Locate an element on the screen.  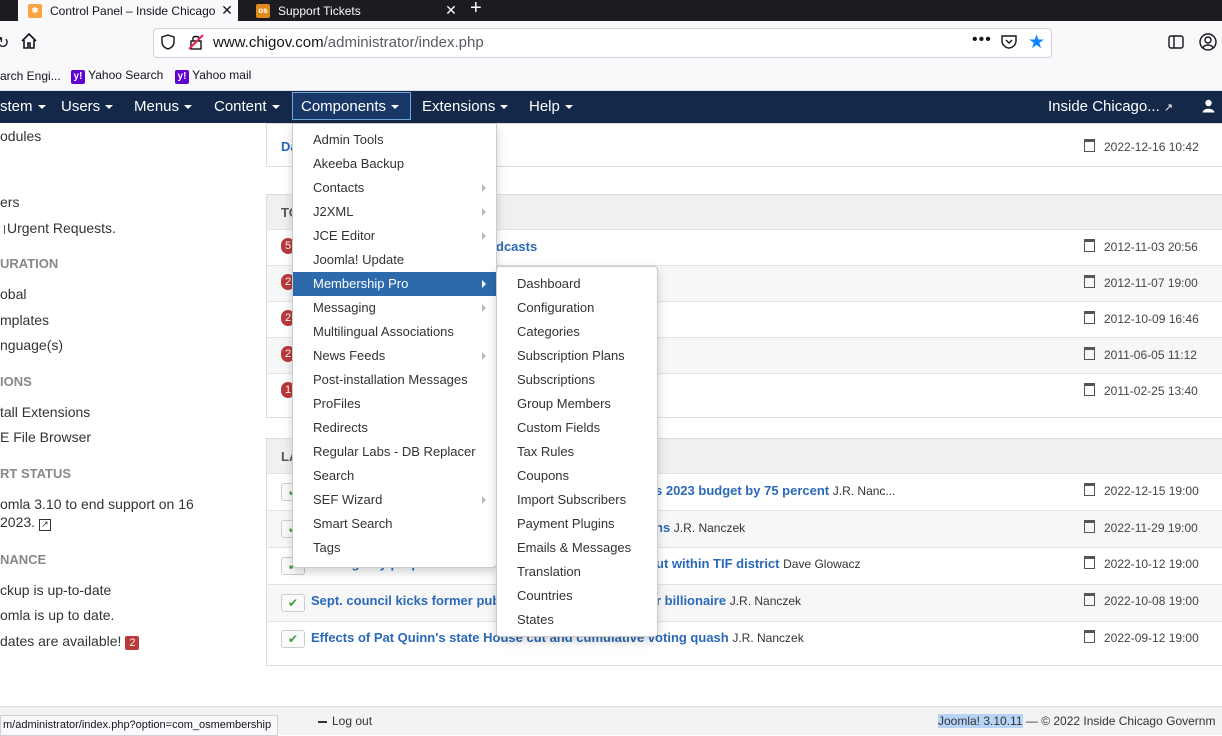
sidebar-joomla-uptodate: omla is up to date. is located at coordinates (57, 615).